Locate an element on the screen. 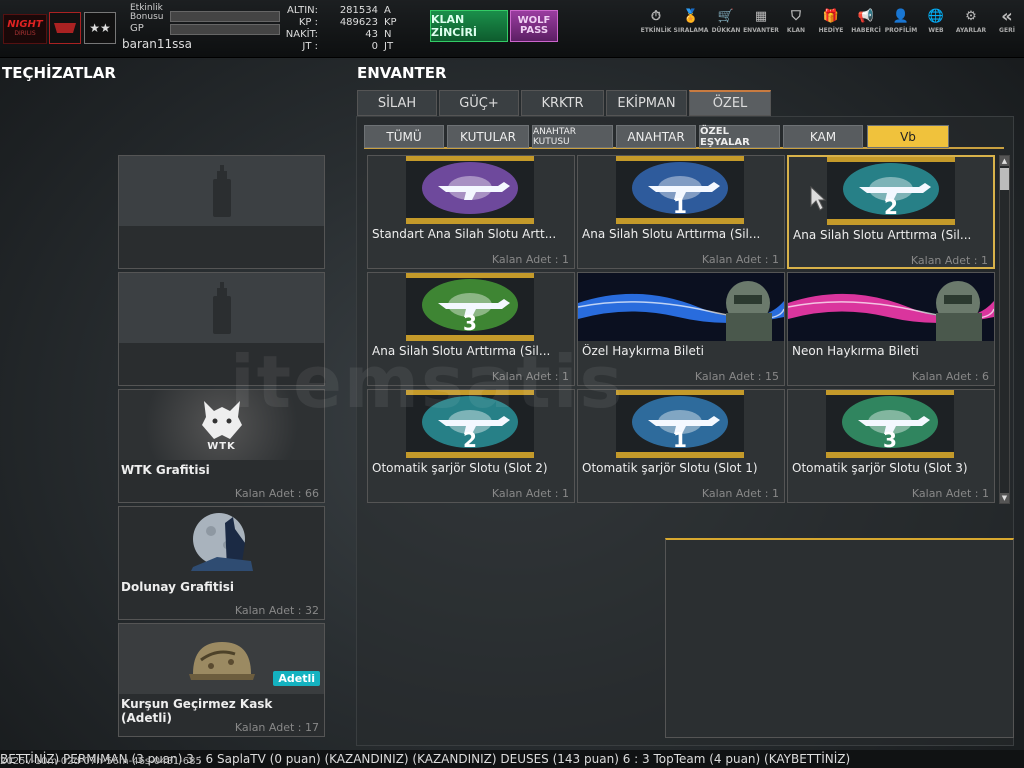  player-name: baran11ssa is located at coordinates (157, 44).